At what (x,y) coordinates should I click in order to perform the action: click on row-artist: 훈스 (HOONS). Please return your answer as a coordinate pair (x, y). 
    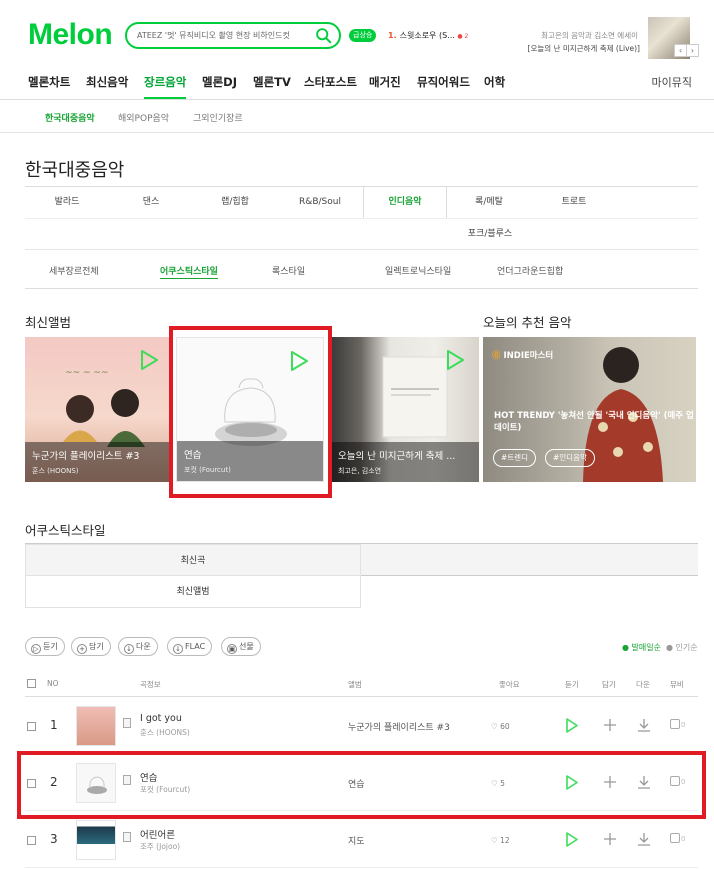
    Looking at the image, I should click on (165, 732).